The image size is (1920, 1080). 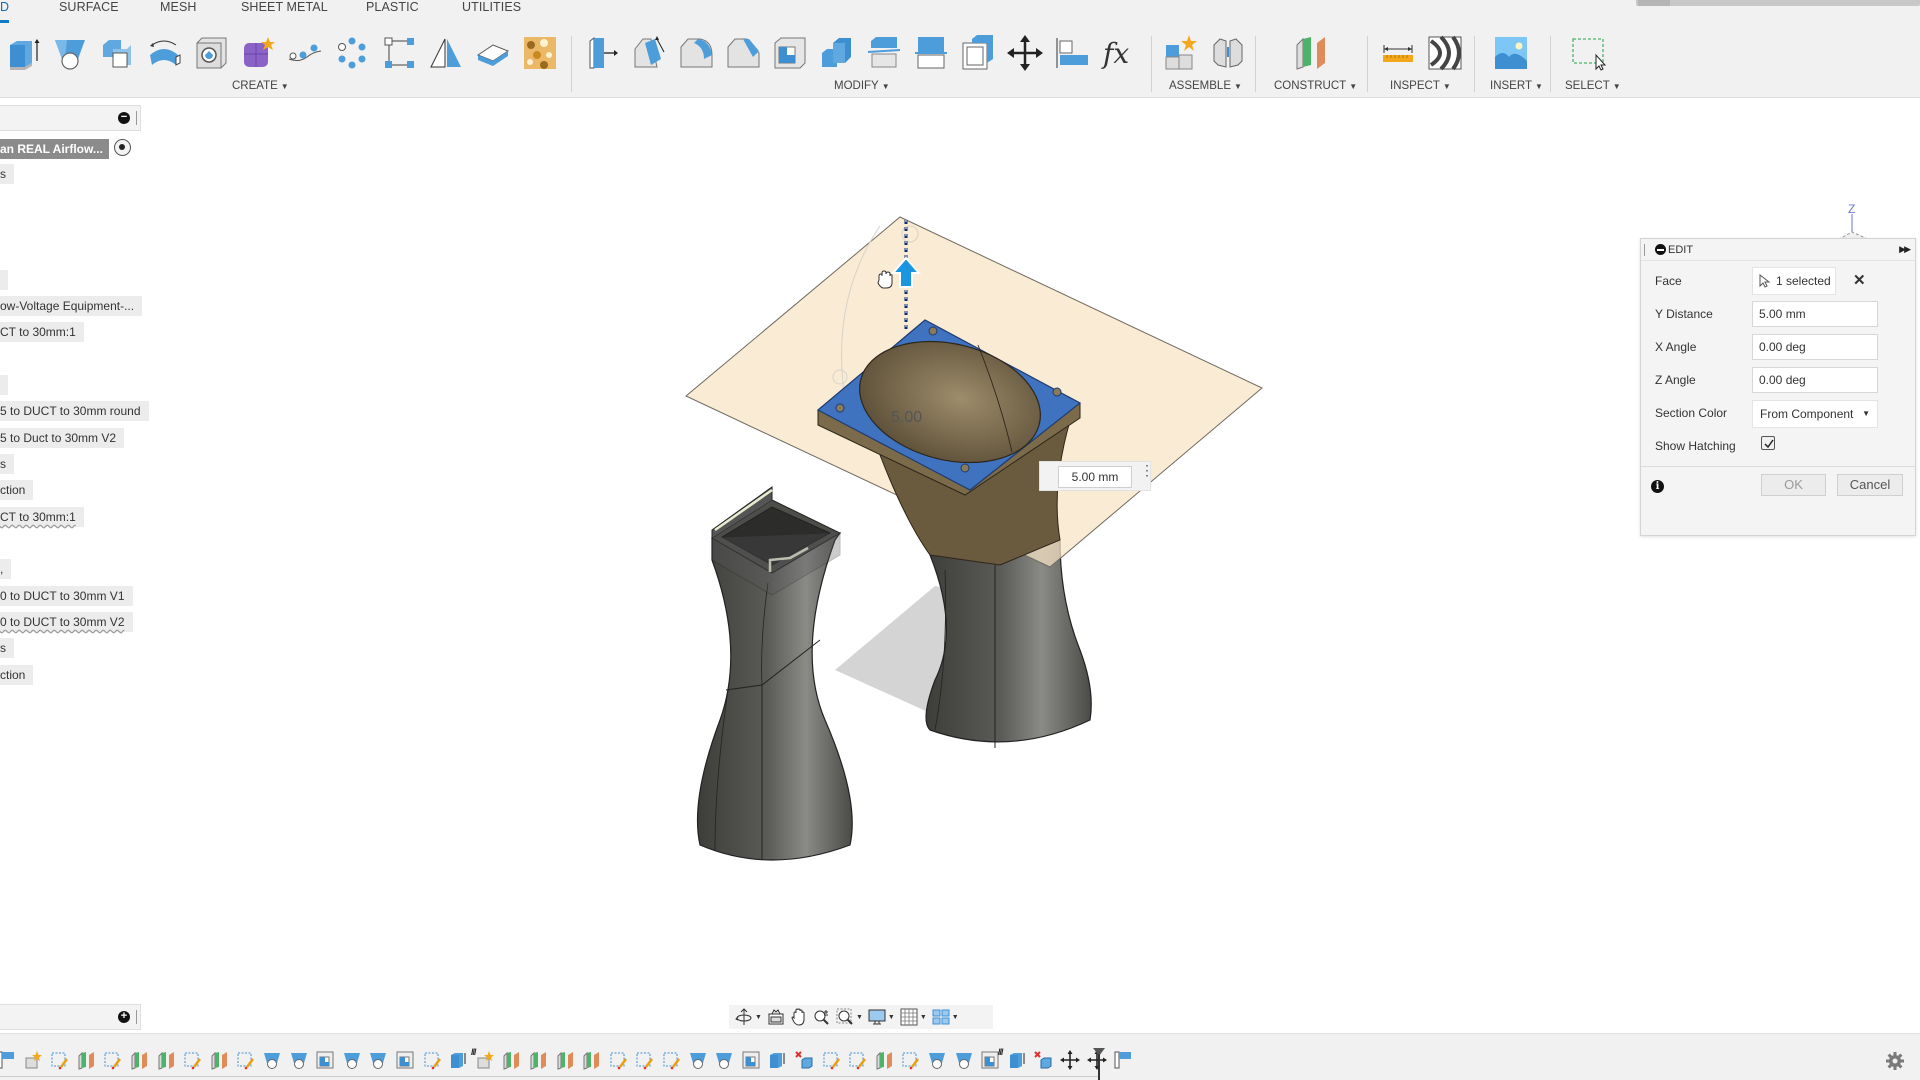 What do you see at coordinates (1025, 53) in the screenshot?
I see `move-icon` at bounding box center [1025, 53].